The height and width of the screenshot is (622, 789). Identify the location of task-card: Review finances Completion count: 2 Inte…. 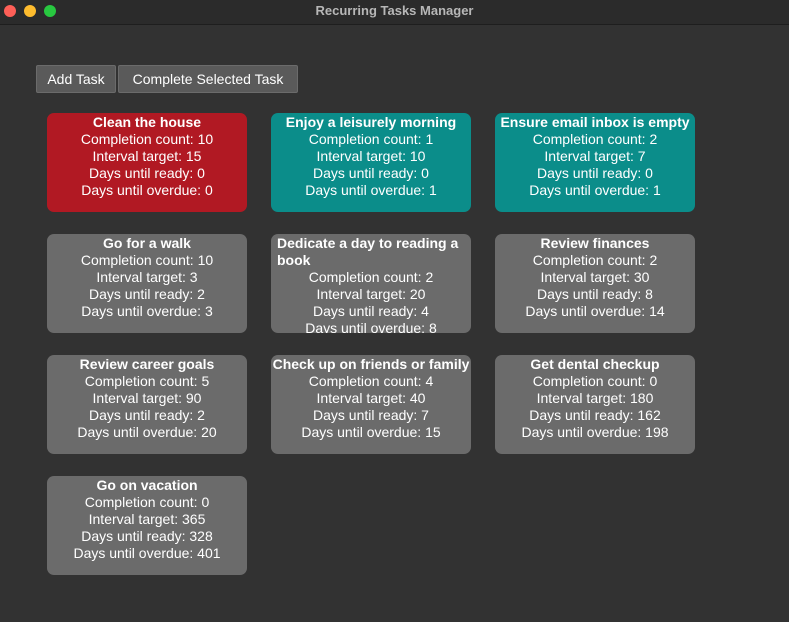
(595, 283).